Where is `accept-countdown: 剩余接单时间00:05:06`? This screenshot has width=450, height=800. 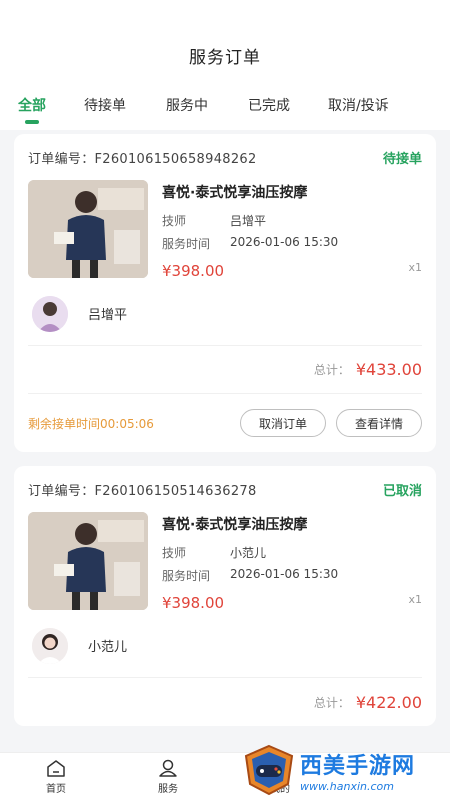 accept-countdown: 剩余接单时间00:05:06 is located at coordinates (91, 423).